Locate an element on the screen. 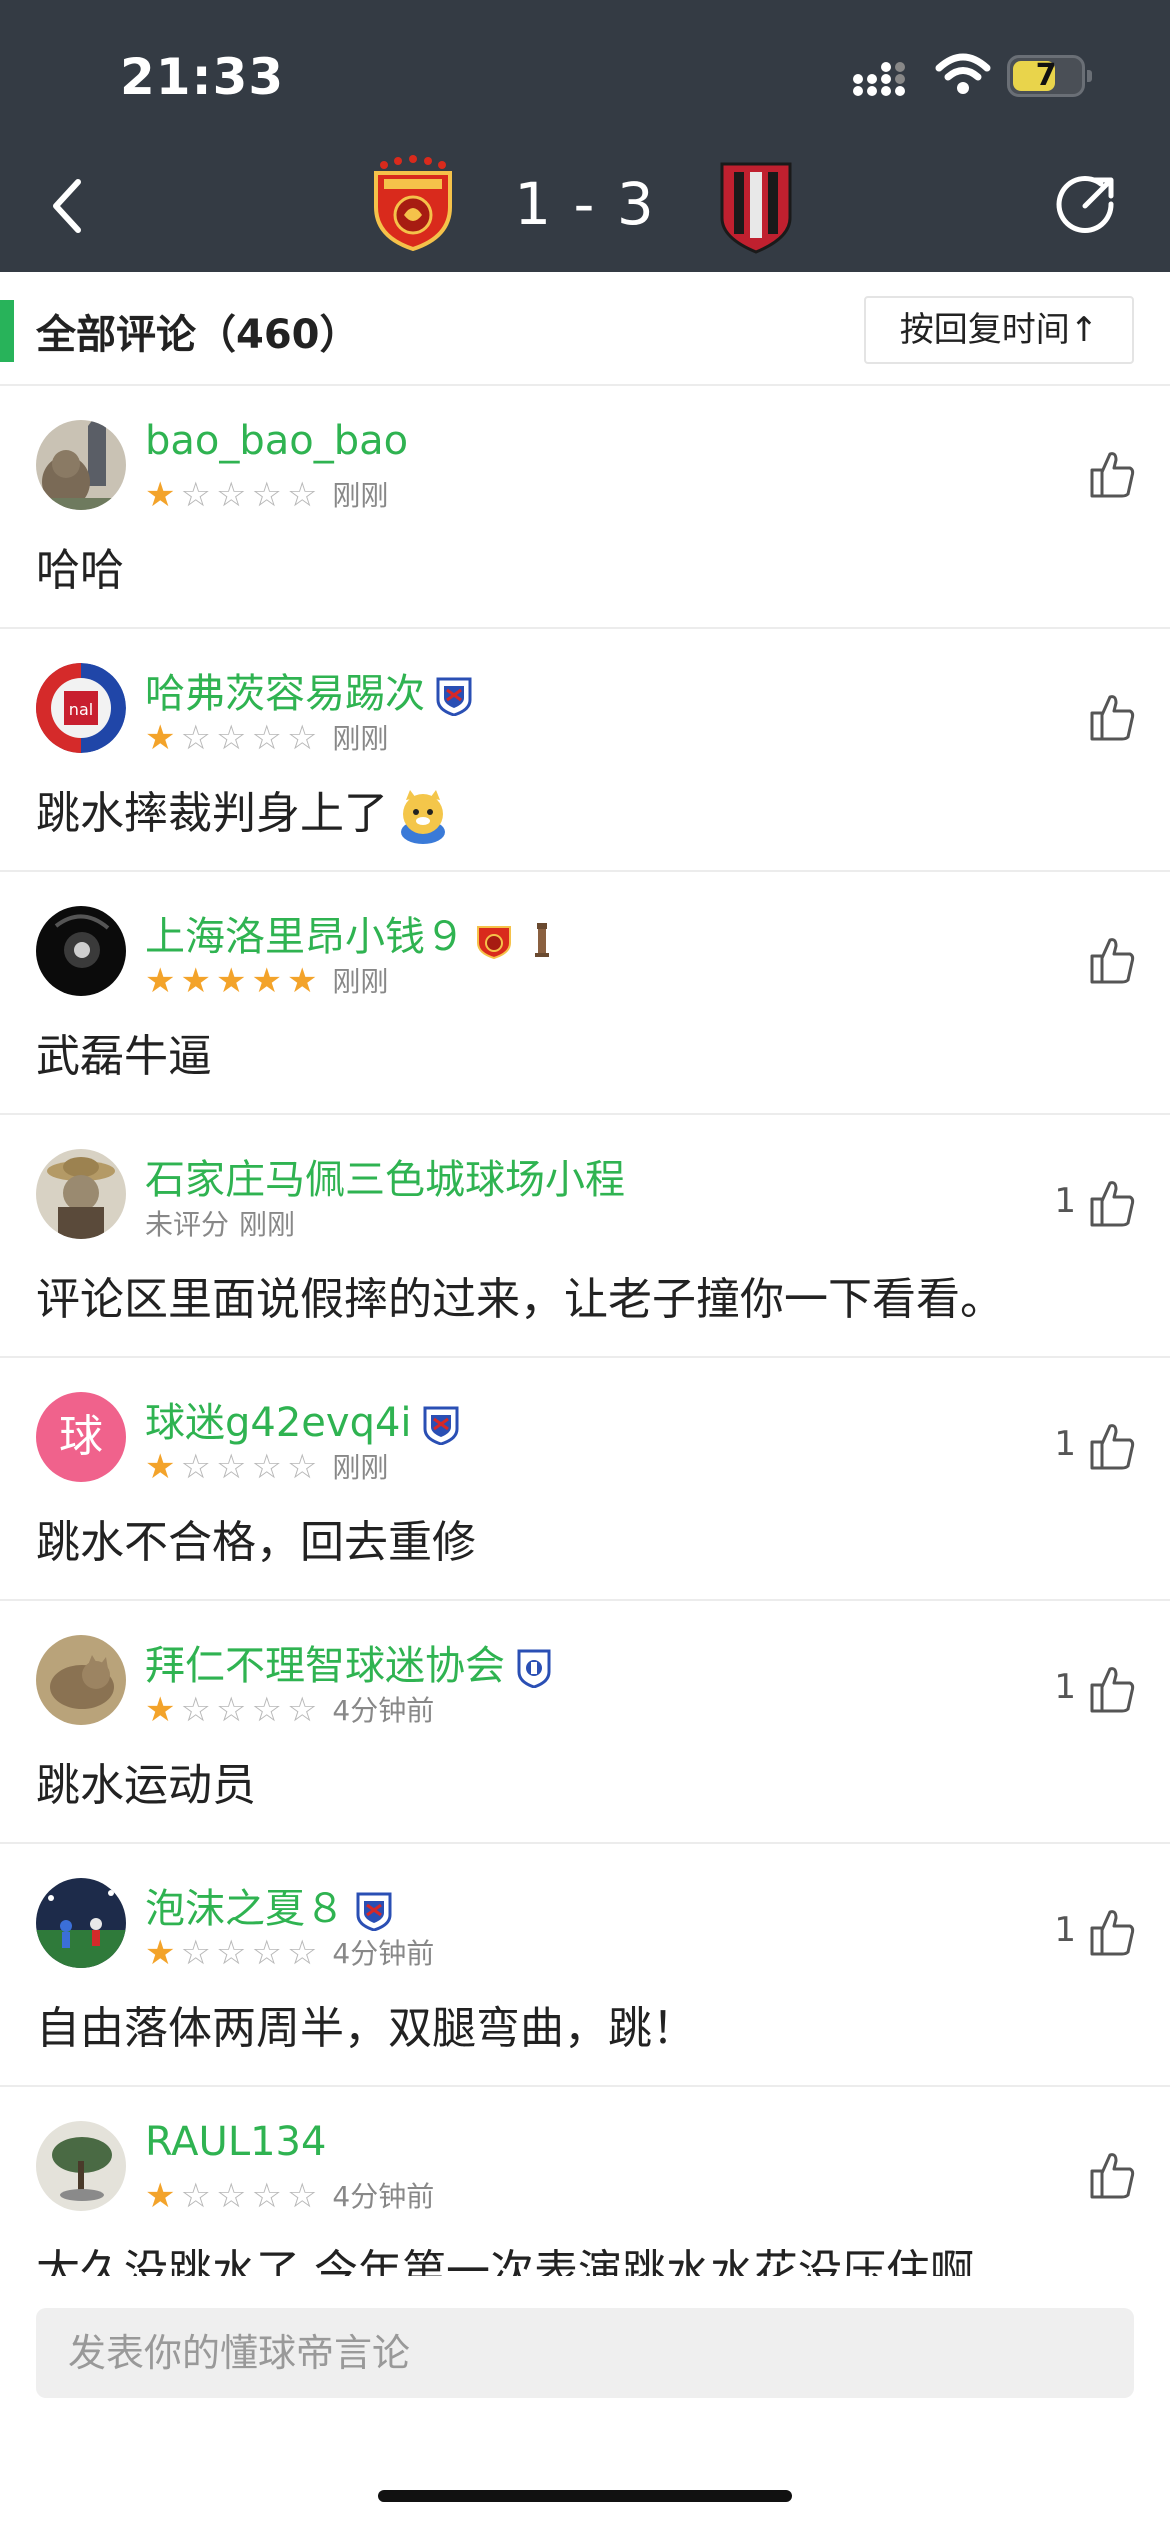  share-icon is located at coordinates (1087, 204).